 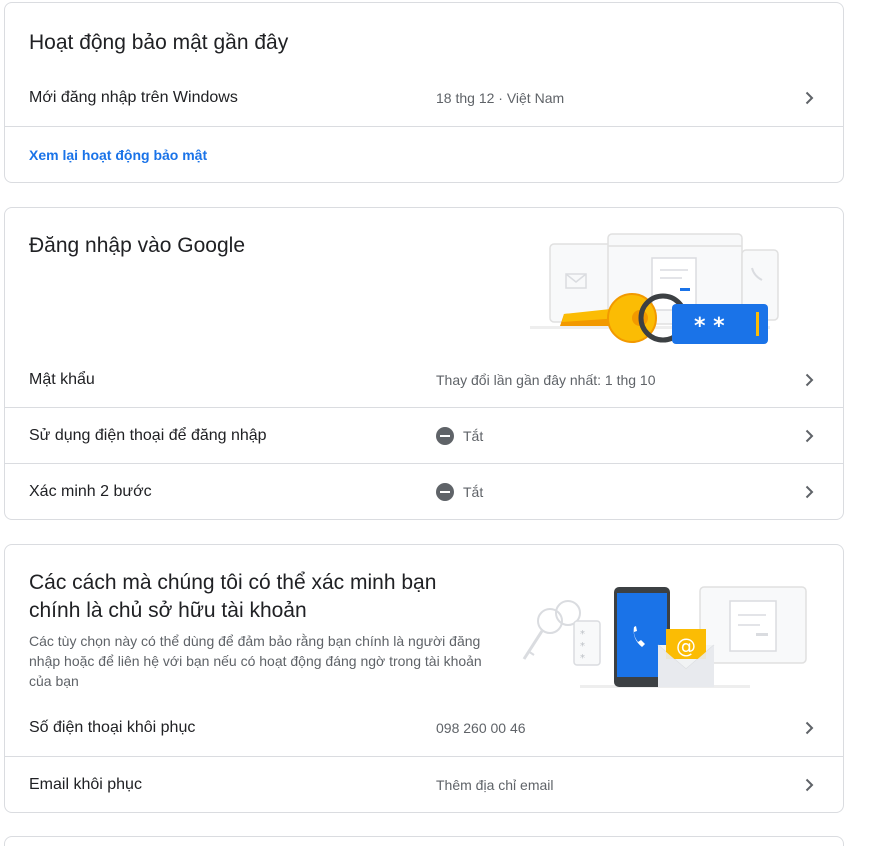 What do you see at coordinates (62, 379) in the screenshot?
I see `row-label: Mật khẩu` at bounding box center [62, 379].